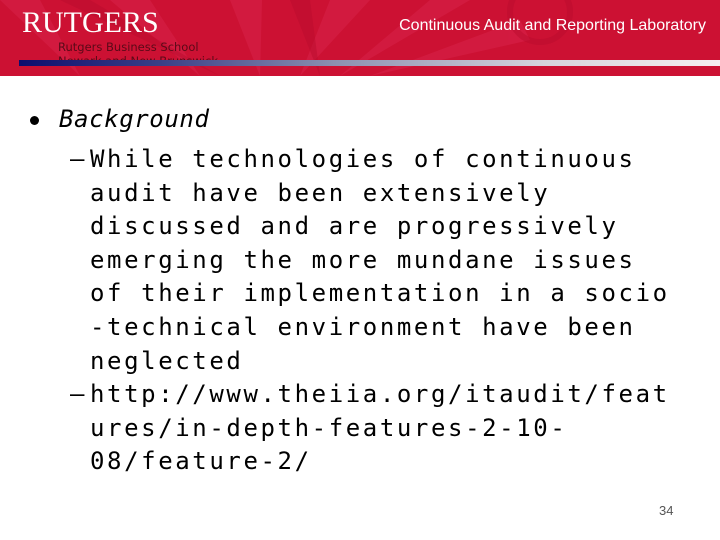  Describe the element at coordinates (363, 259) in the screenshot. I see `text-line: emerging the more mundane issues` at that location.